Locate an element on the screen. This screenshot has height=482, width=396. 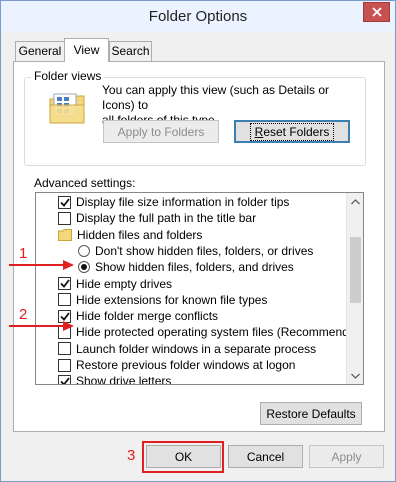
close-icon is located at coordinates (376, 12).